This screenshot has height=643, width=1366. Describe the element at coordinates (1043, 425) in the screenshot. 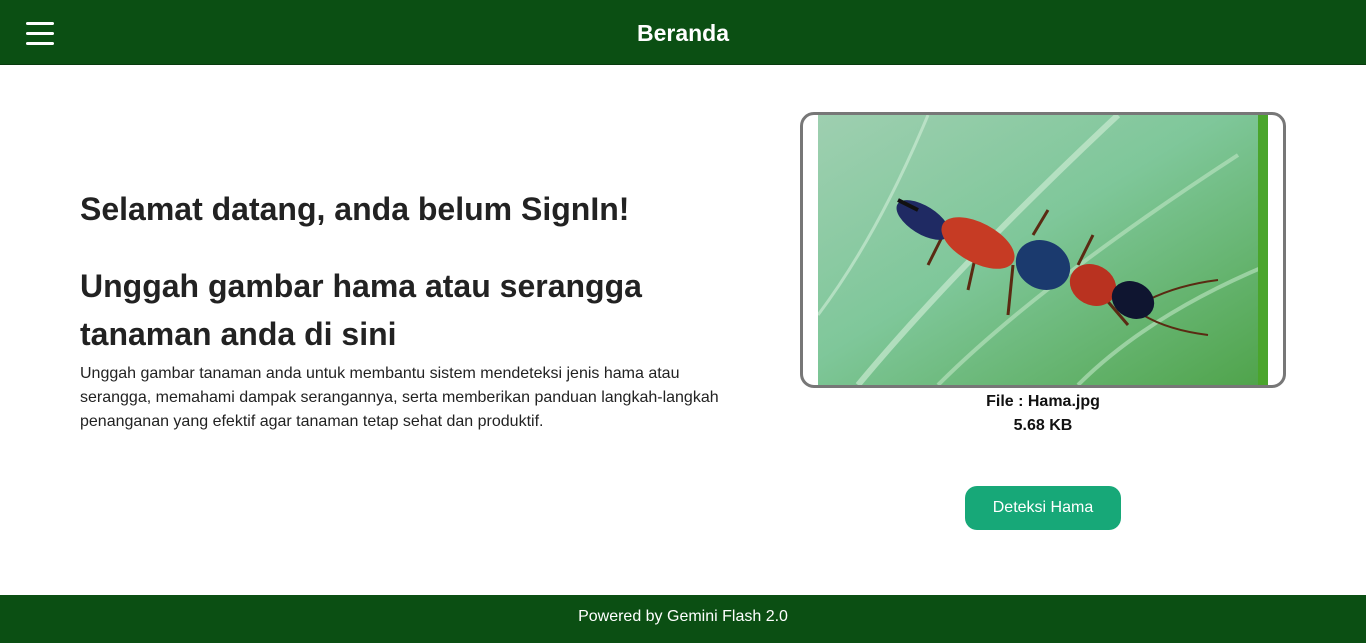

I see `file-size-label: 5.68 KB` at that location.